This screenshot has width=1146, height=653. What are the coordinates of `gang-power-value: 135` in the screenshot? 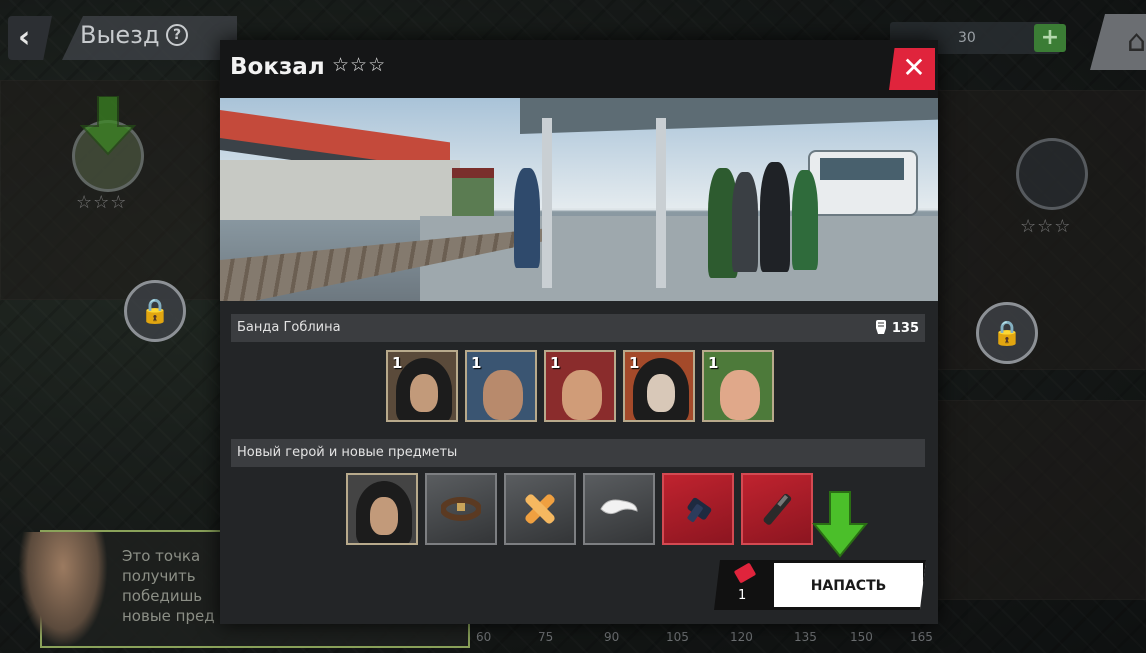 It's located at (905, 328).